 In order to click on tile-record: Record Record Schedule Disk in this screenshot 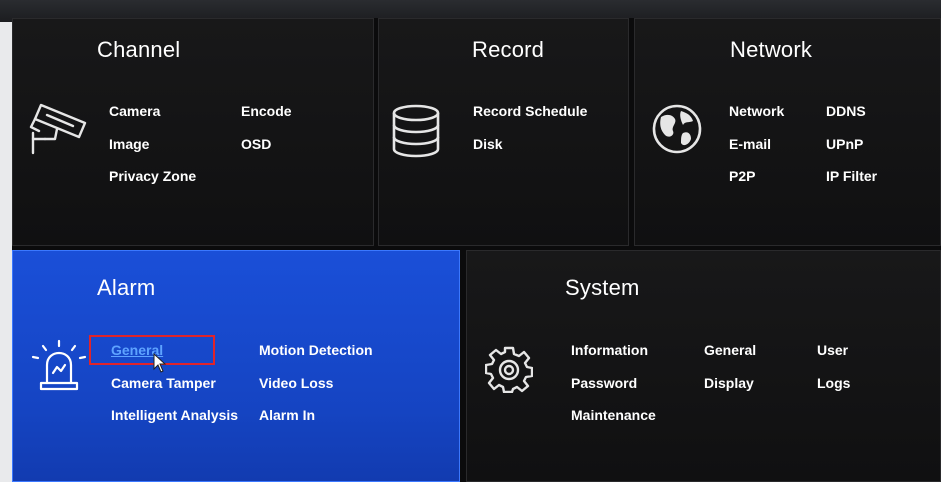, I will do `click(503, 132)`.